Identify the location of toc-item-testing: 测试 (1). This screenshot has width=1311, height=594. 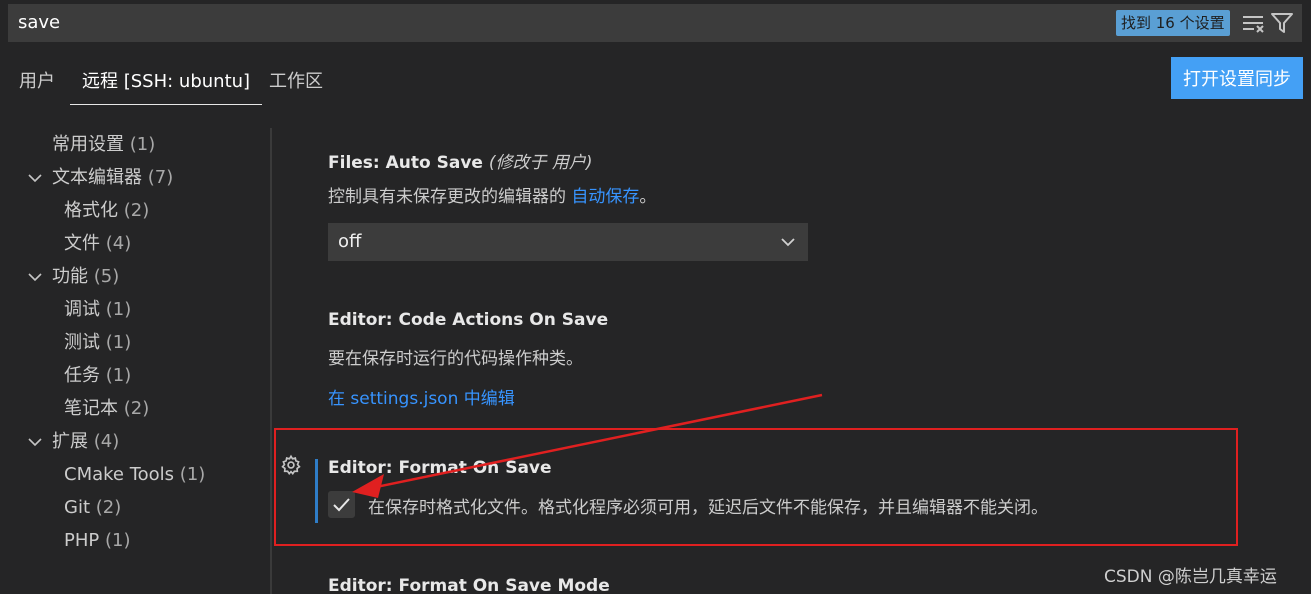
(97, 343).